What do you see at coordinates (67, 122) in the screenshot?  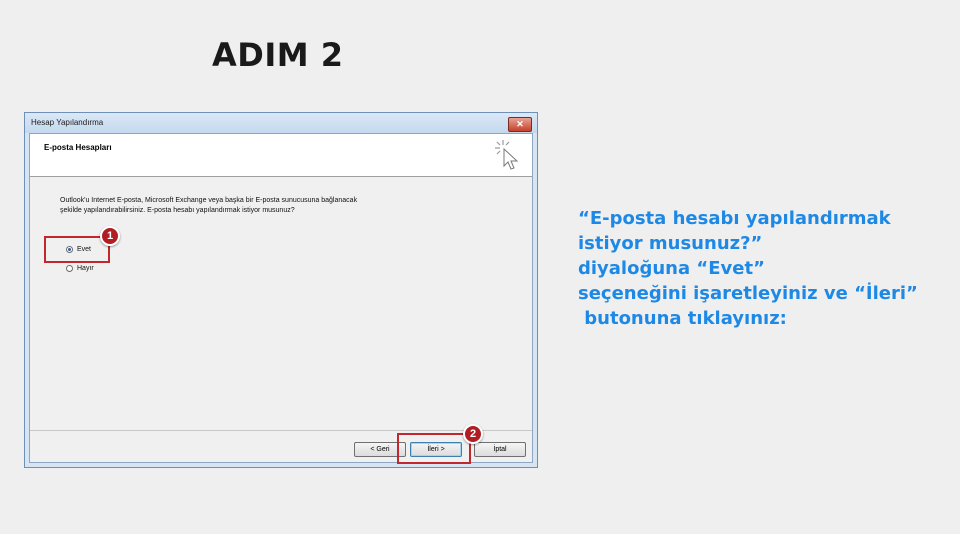 I see `dialog-title: Hesap Yapılandırma` at bounding box center [67, 122].